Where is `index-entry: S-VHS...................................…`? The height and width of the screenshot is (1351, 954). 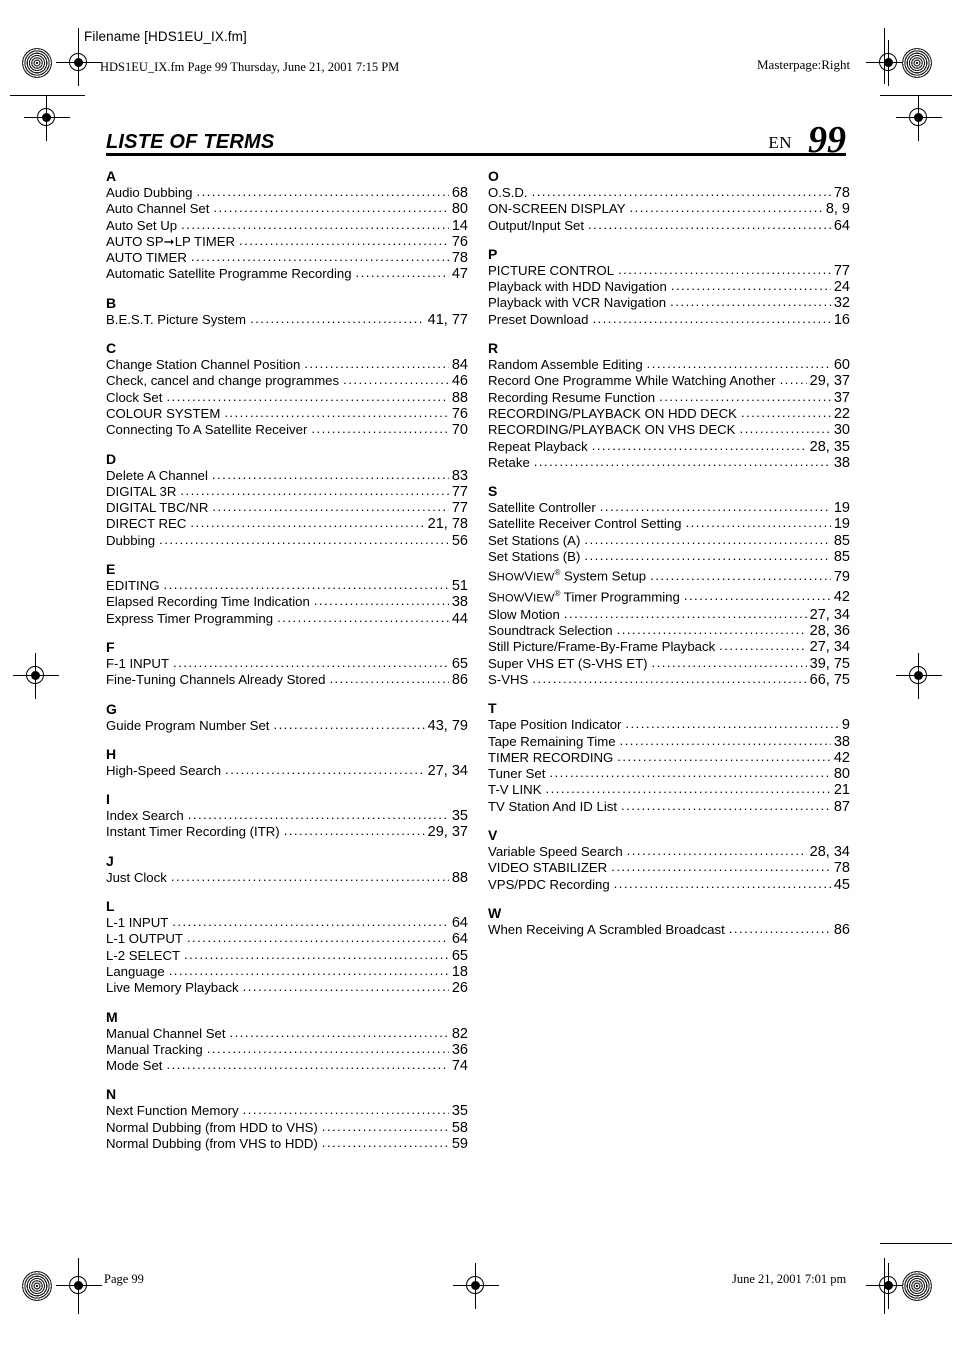
index-entry: S-VHS...................................… is located at coordinates (669, 679).